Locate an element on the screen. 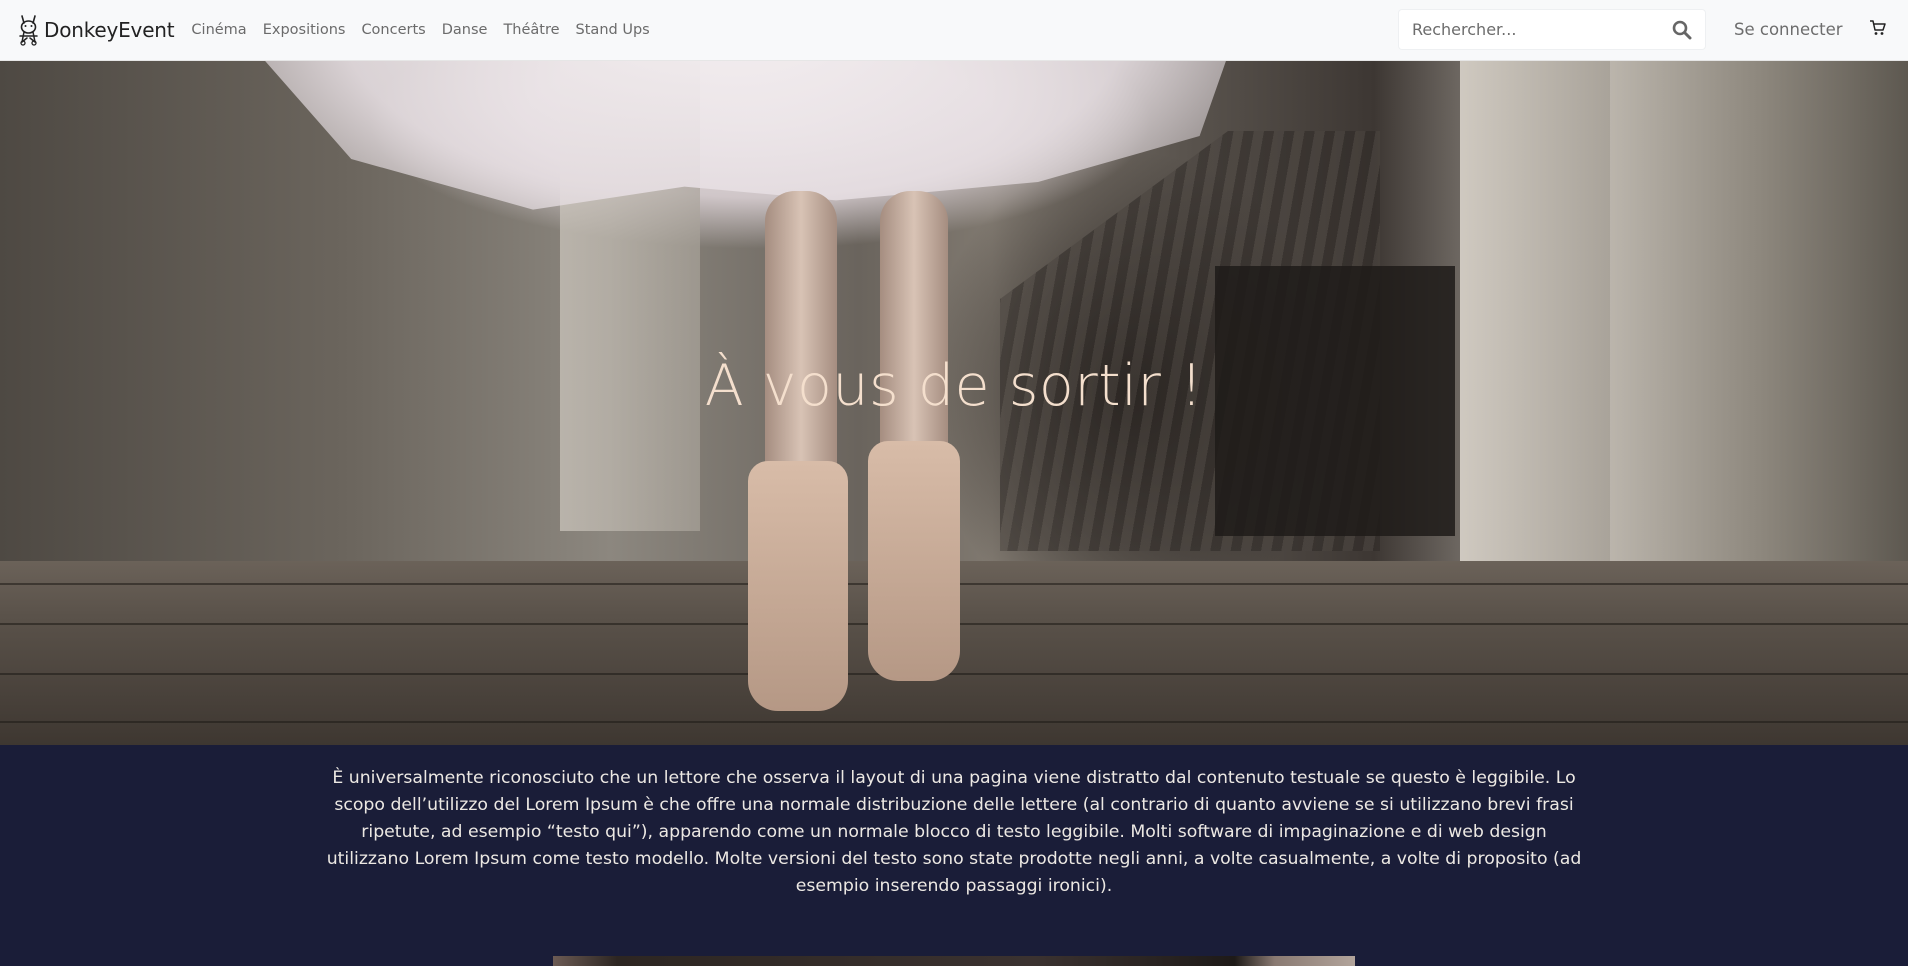  cart-button is located at coordinates (1878, 28).